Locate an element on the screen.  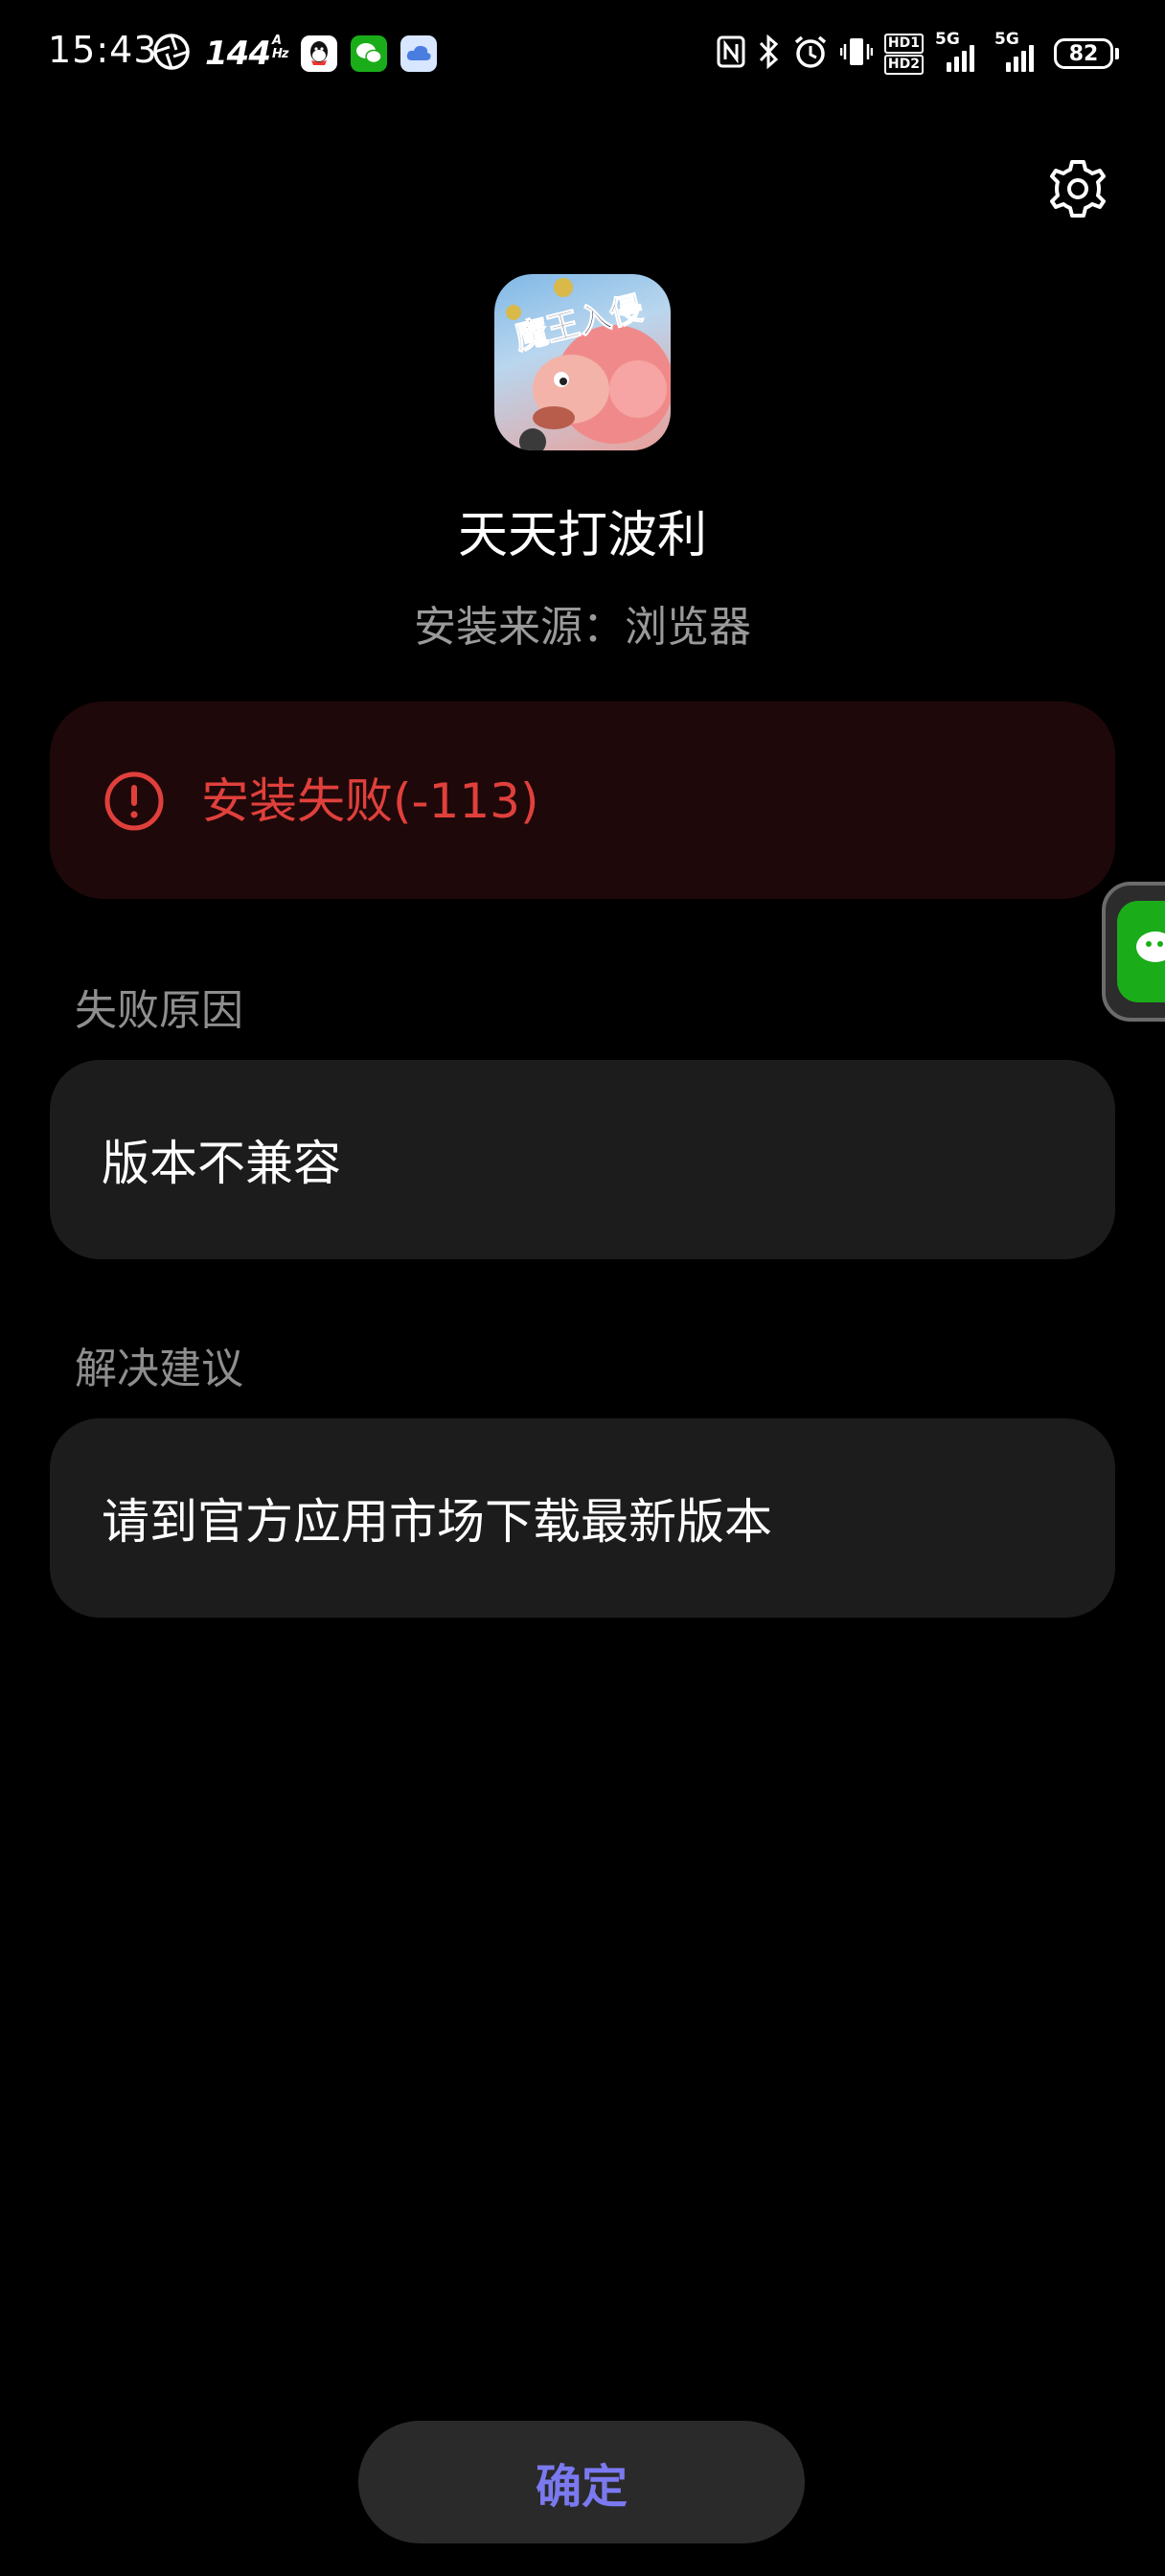
solution-label: 解决建议 is located at coordinates (159, 1369).